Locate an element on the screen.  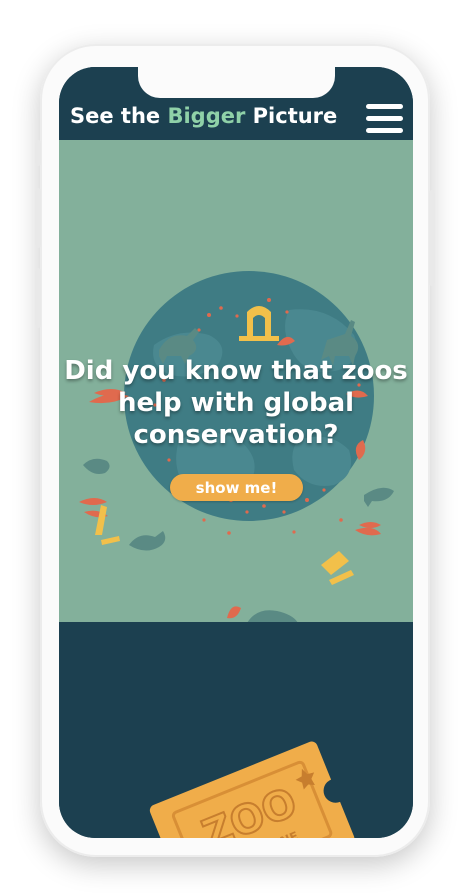
brand-text-part2: Picture is located at coordinates (295, 116).